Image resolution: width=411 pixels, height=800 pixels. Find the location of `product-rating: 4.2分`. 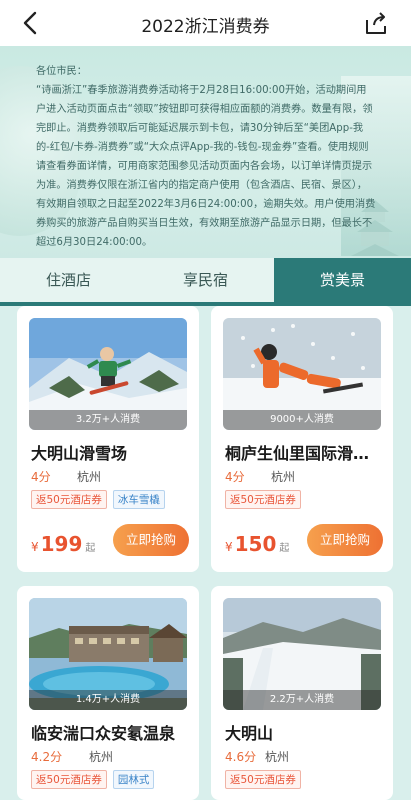

product-rating: 4.2分 is located at coordinates (47, 757).